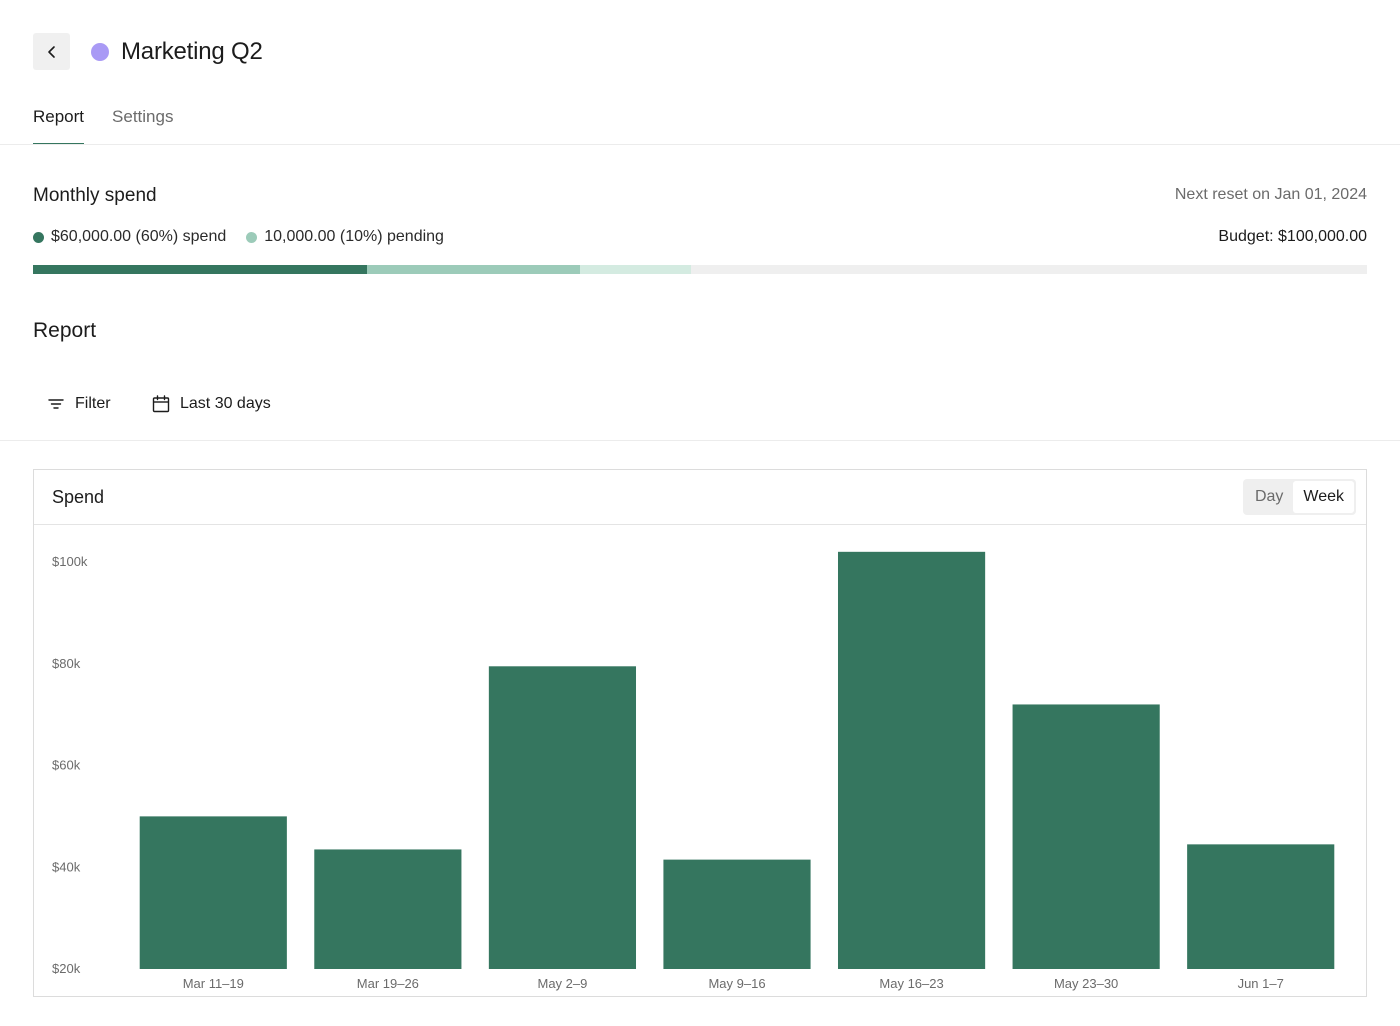  I want to click on spend-dot-icon, so click(38, 237).